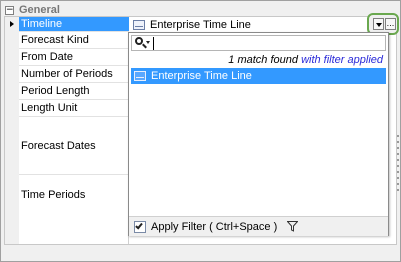 This screenshot has width=401, height=262. I want to click on filter-applied-text: with filter applied, so click(342, 60).